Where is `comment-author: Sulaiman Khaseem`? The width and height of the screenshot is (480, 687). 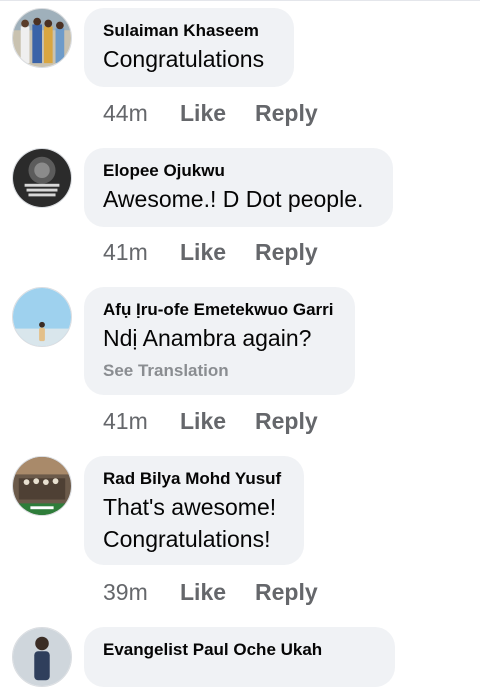
comment-author: Sulaiman Khaseem is located at coordinates (188, 31).